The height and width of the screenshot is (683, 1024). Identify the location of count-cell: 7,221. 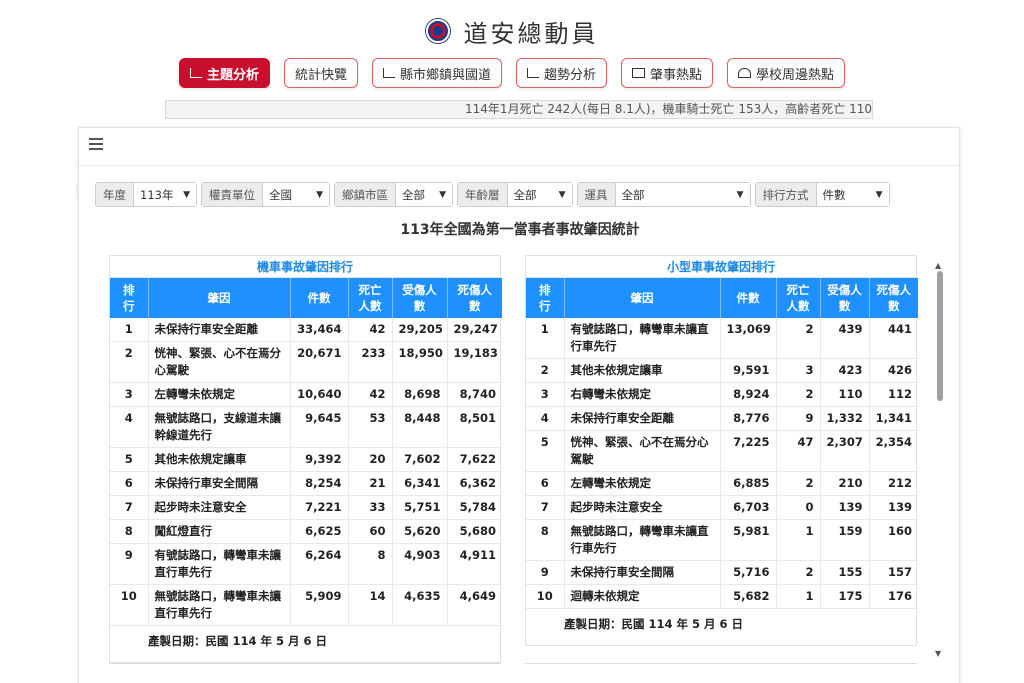
(319, 507).